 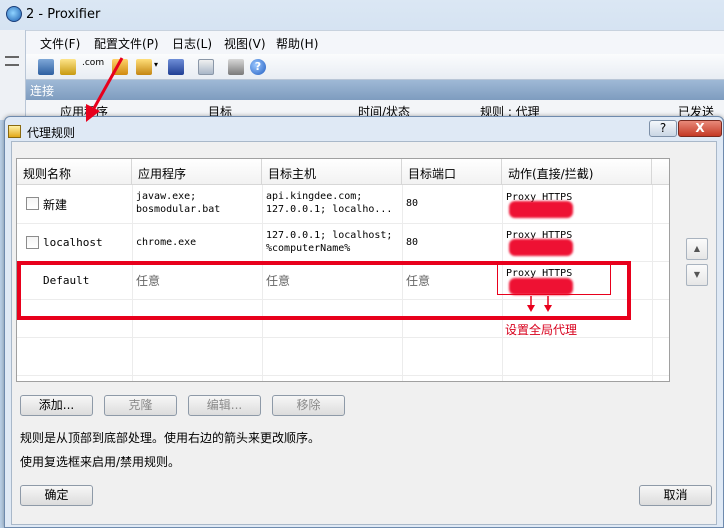 I want to click on rule-app: bosmodular.bat, so click(x=178, y=209).